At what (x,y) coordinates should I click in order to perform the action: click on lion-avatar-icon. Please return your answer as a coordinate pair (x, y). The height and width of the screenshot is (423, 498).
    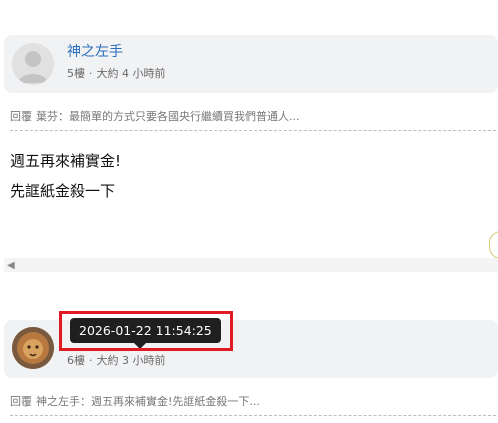
    Looking at the image, I should click on (33, 348).